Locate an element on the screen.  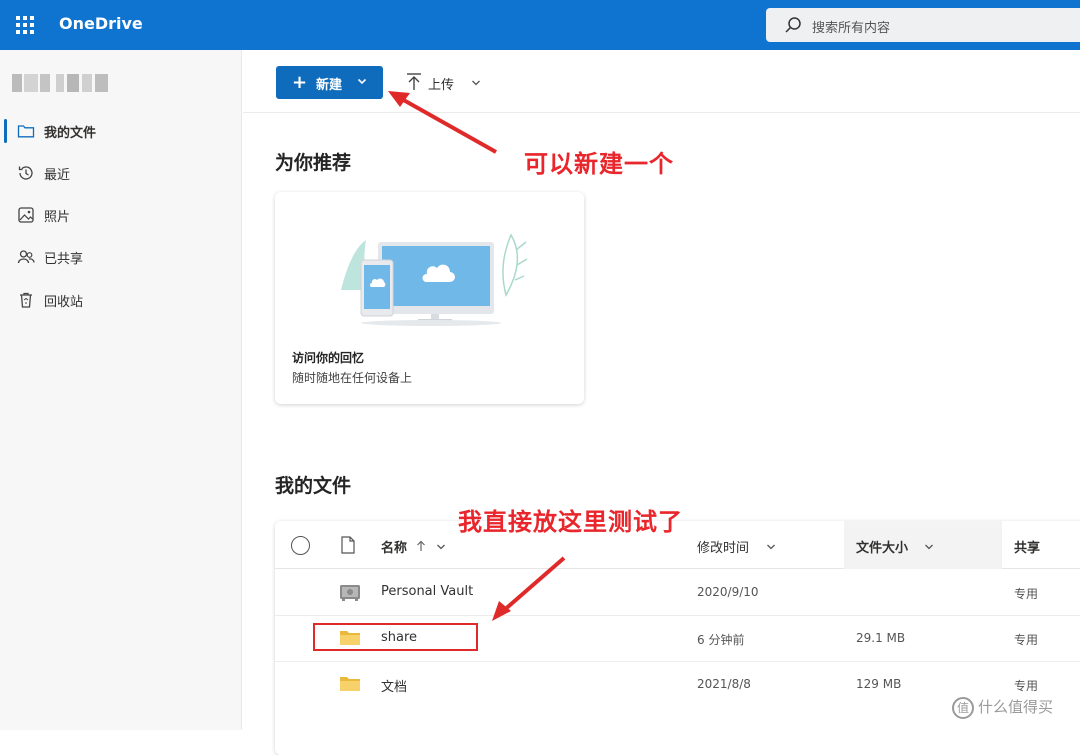
search-placeholder: 搜索所有内容 is located at coordinates (851, 28).